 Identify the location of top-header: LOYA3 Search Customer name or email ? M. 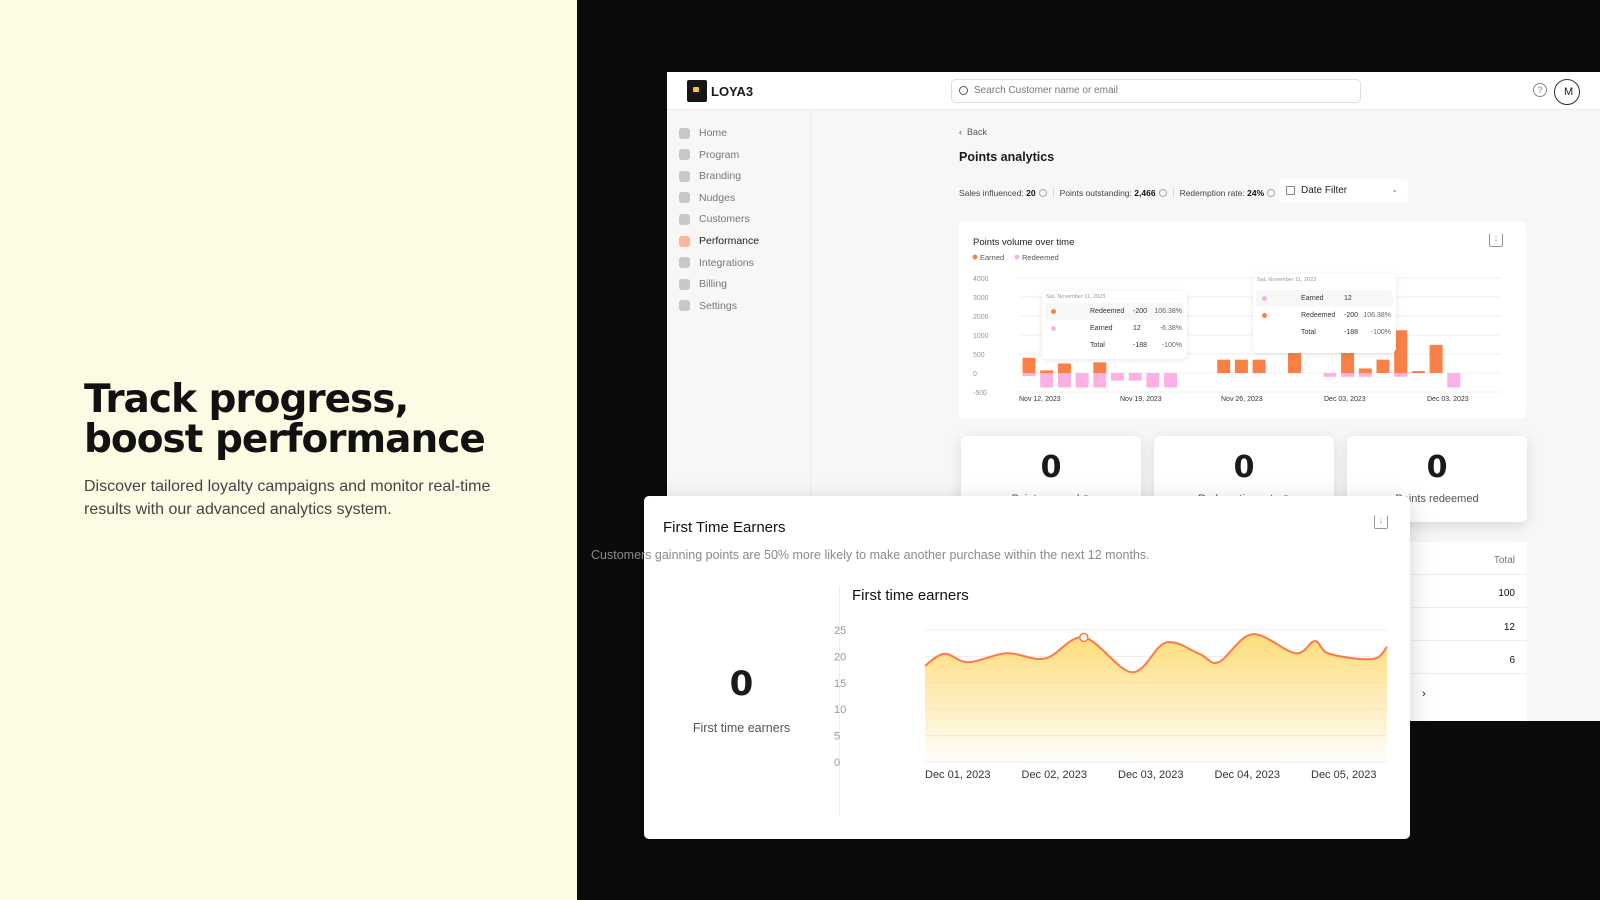
(1133, 91).